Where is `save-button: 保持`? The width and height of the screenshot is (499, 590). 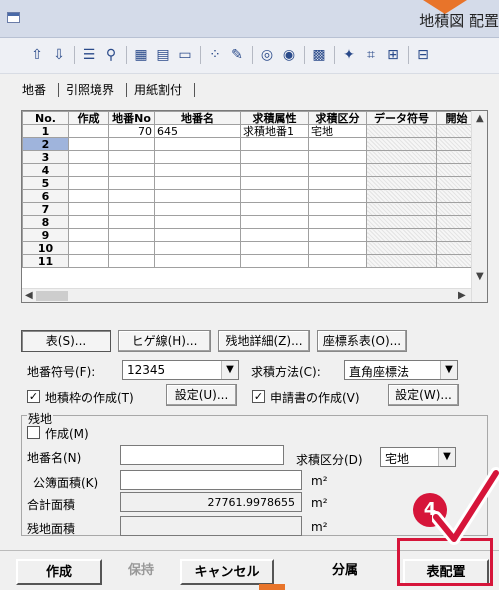
save-button: 保持 is located at coordinates (141, 572).